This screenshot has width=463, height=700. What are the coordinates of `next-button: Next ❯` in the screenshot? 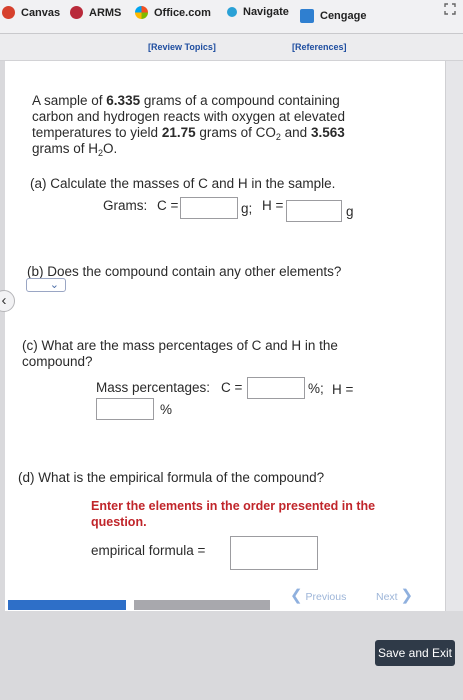 It's located at (394, 595).